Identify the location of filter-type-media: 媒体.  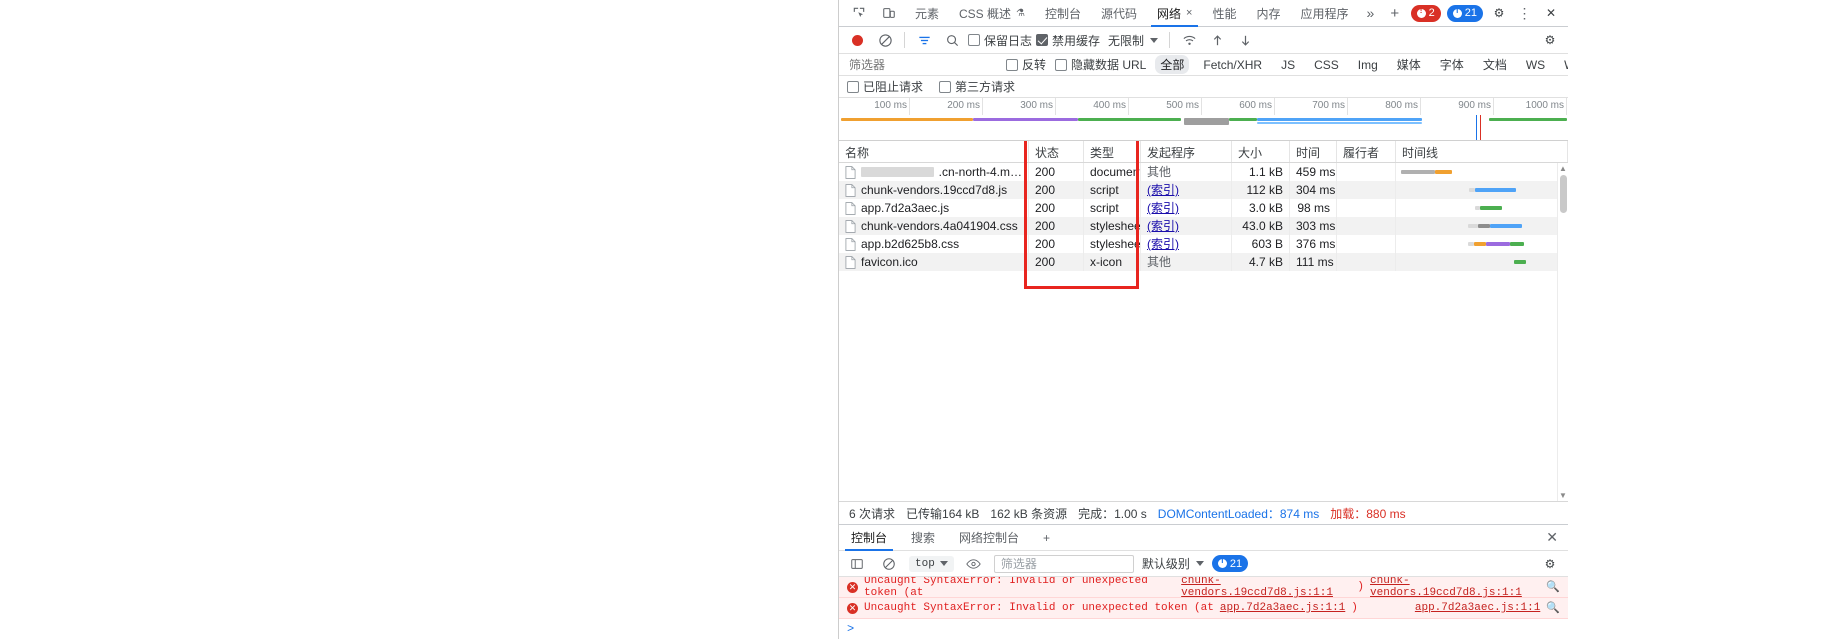
(1409, 64).